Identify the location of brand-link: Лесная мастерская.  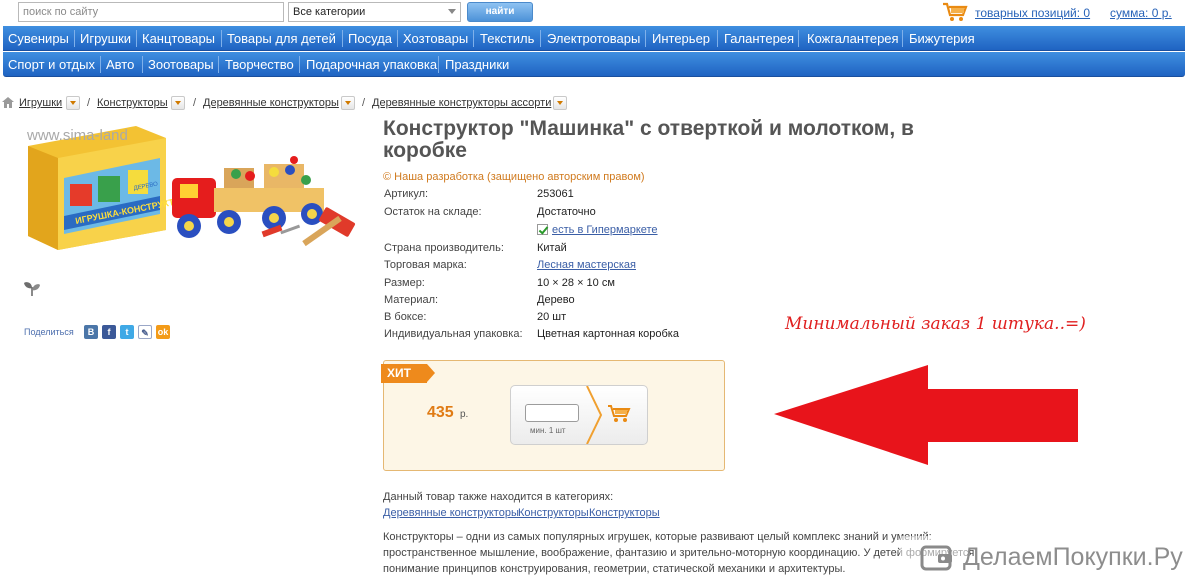
(586, 265).